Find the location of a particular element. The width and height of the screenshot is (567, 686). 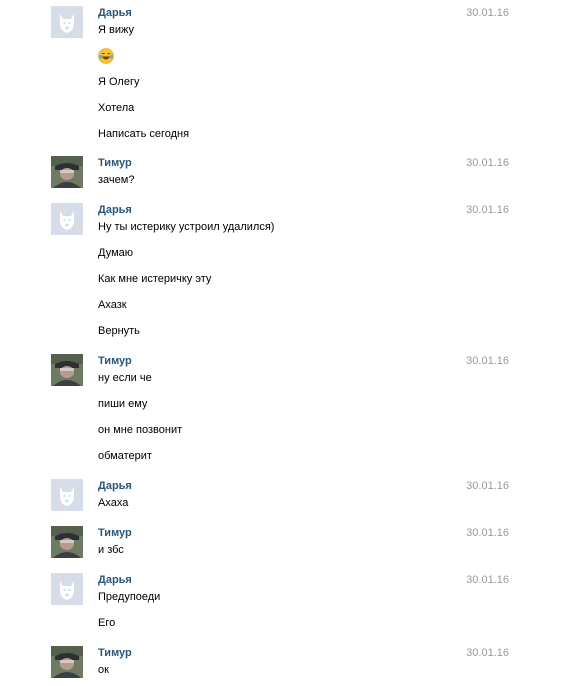

message-text: Ахазк is located at coordinates (112, 305).